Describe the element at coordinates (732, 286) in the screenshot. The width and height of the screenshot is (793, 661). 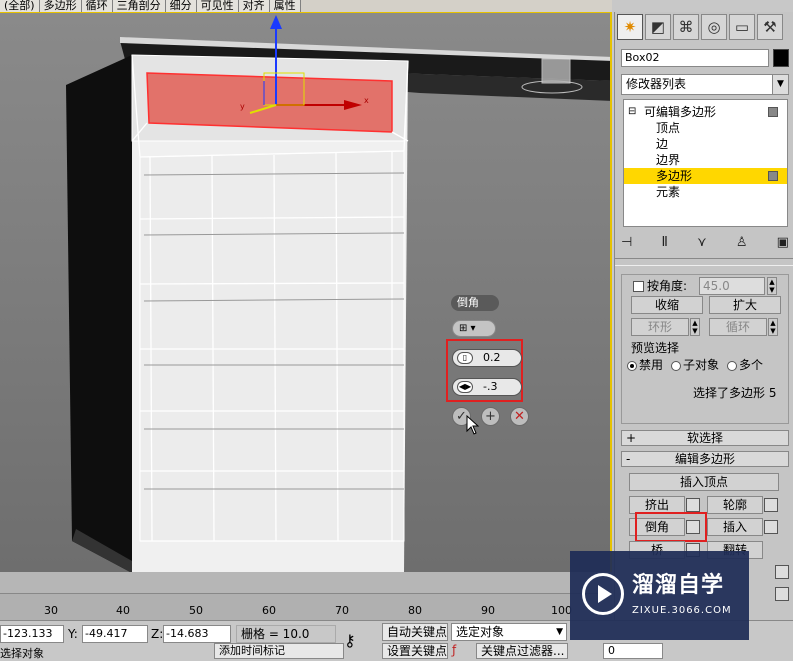
I see `angle-value-field: 45.0` at that location.